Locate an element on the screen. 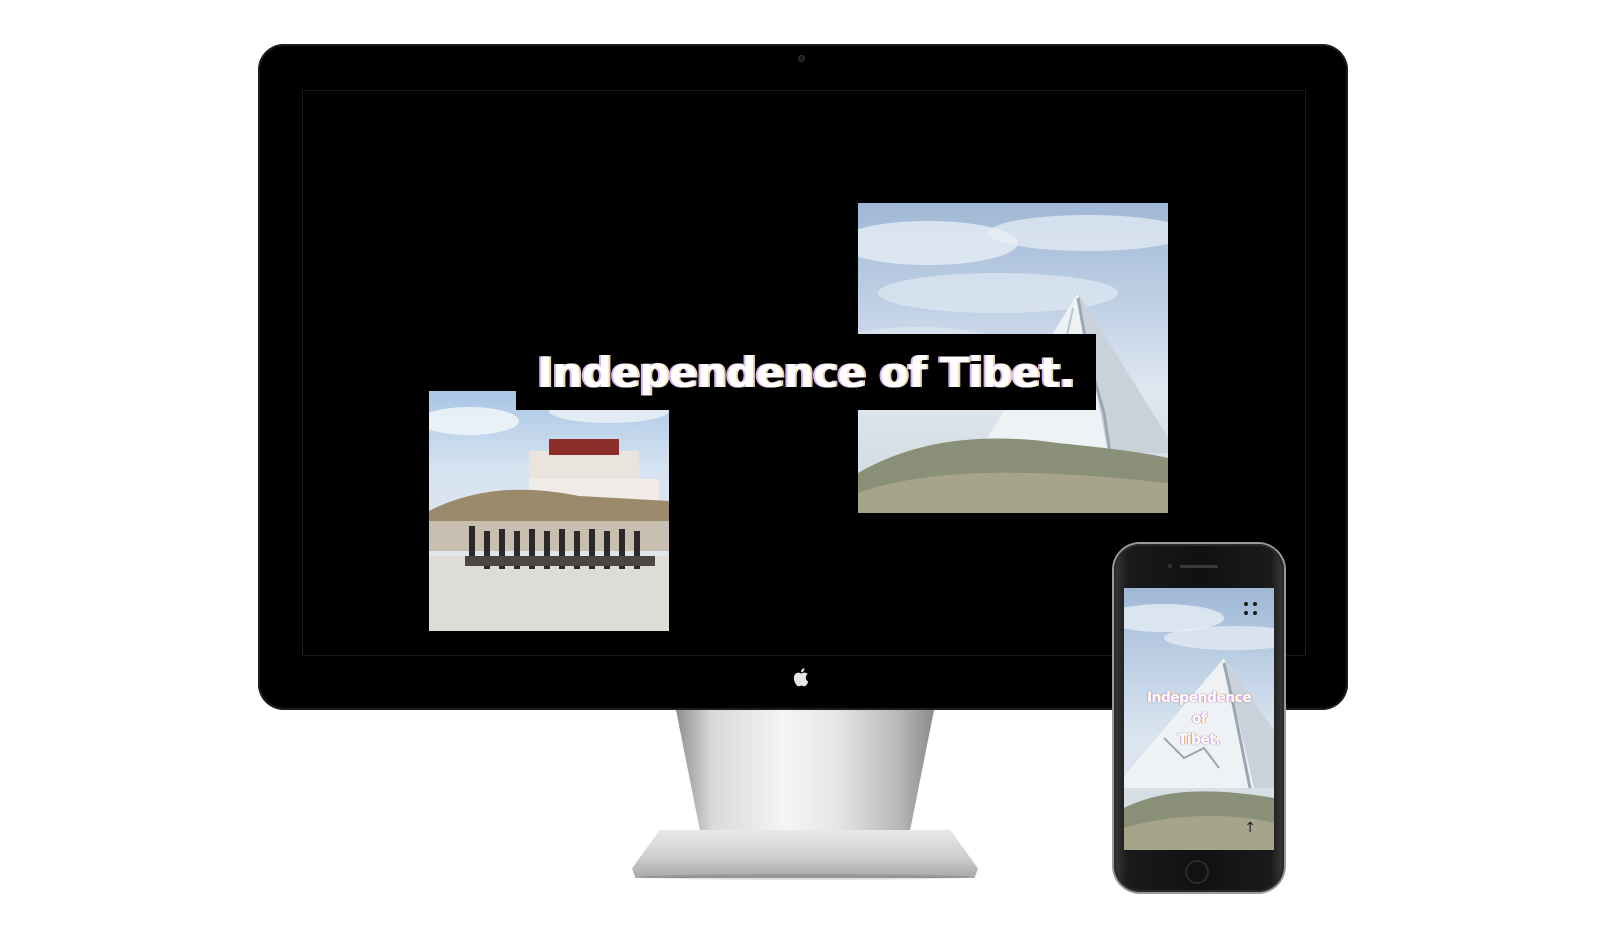  monitor-stand-neck is located at coordinates (805, 775).